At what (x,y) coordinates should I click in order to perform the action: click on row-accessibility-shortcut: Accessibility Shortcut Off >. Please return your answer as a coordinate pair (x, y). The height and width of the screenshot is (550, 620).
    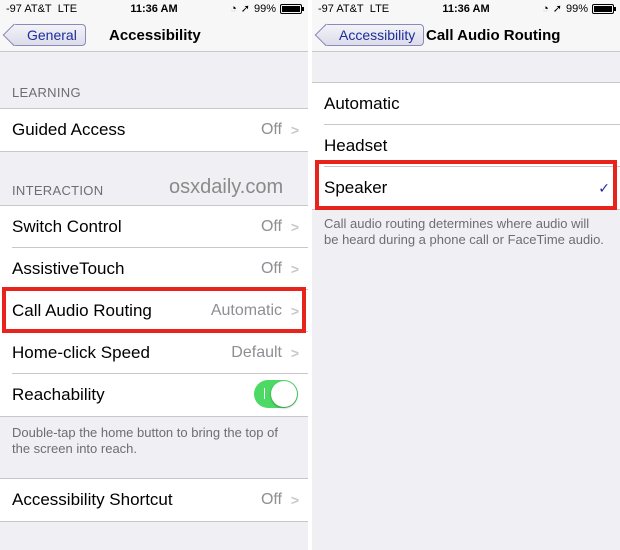
    Looking at the image, I should click on (160, 500).